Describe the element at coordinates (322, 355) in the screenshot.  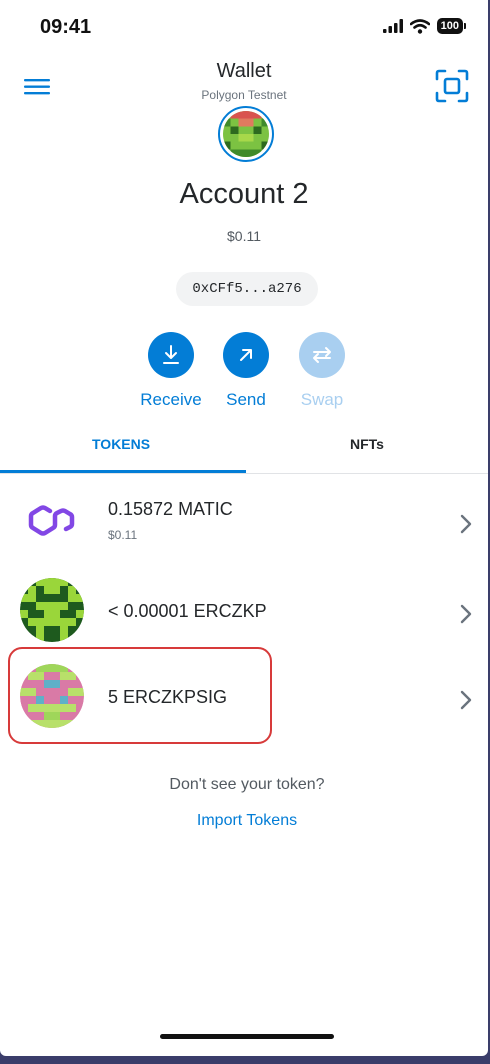
I see `swap-icon` at that location.